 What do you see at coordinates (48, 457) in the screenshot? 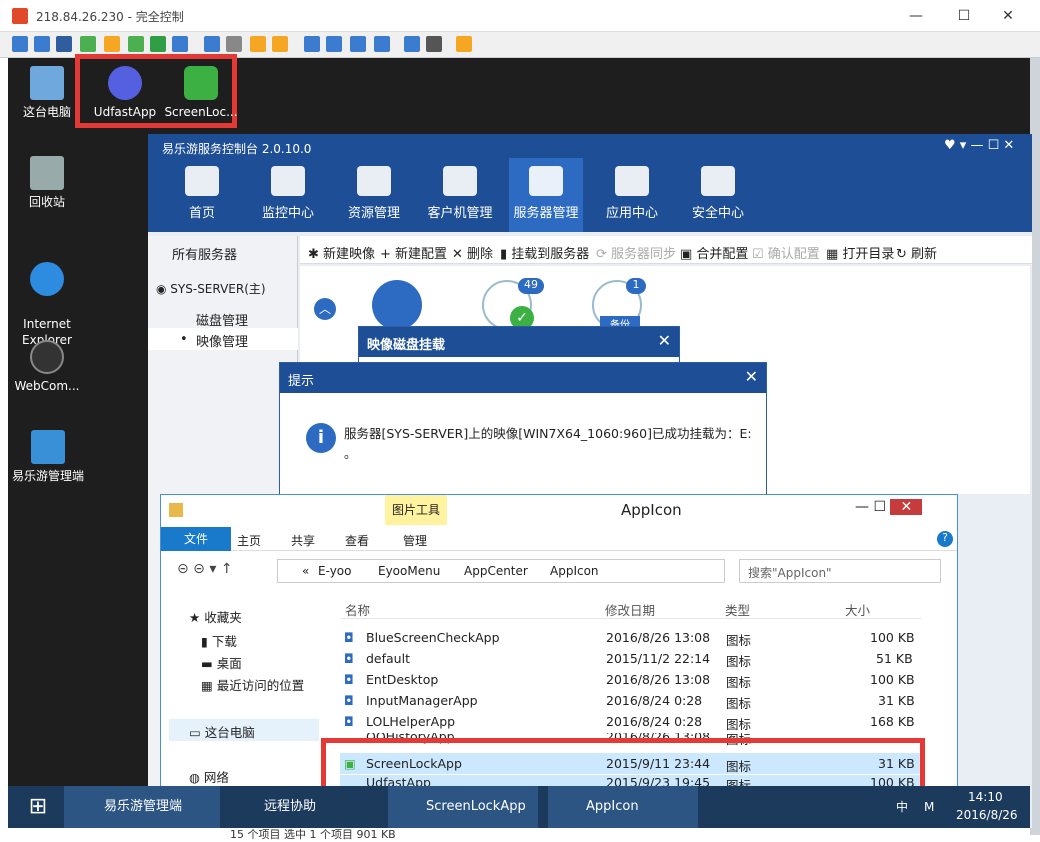
I see `desktop-icon-yly: 易乐游管理端` at bounding box center [48, 457].